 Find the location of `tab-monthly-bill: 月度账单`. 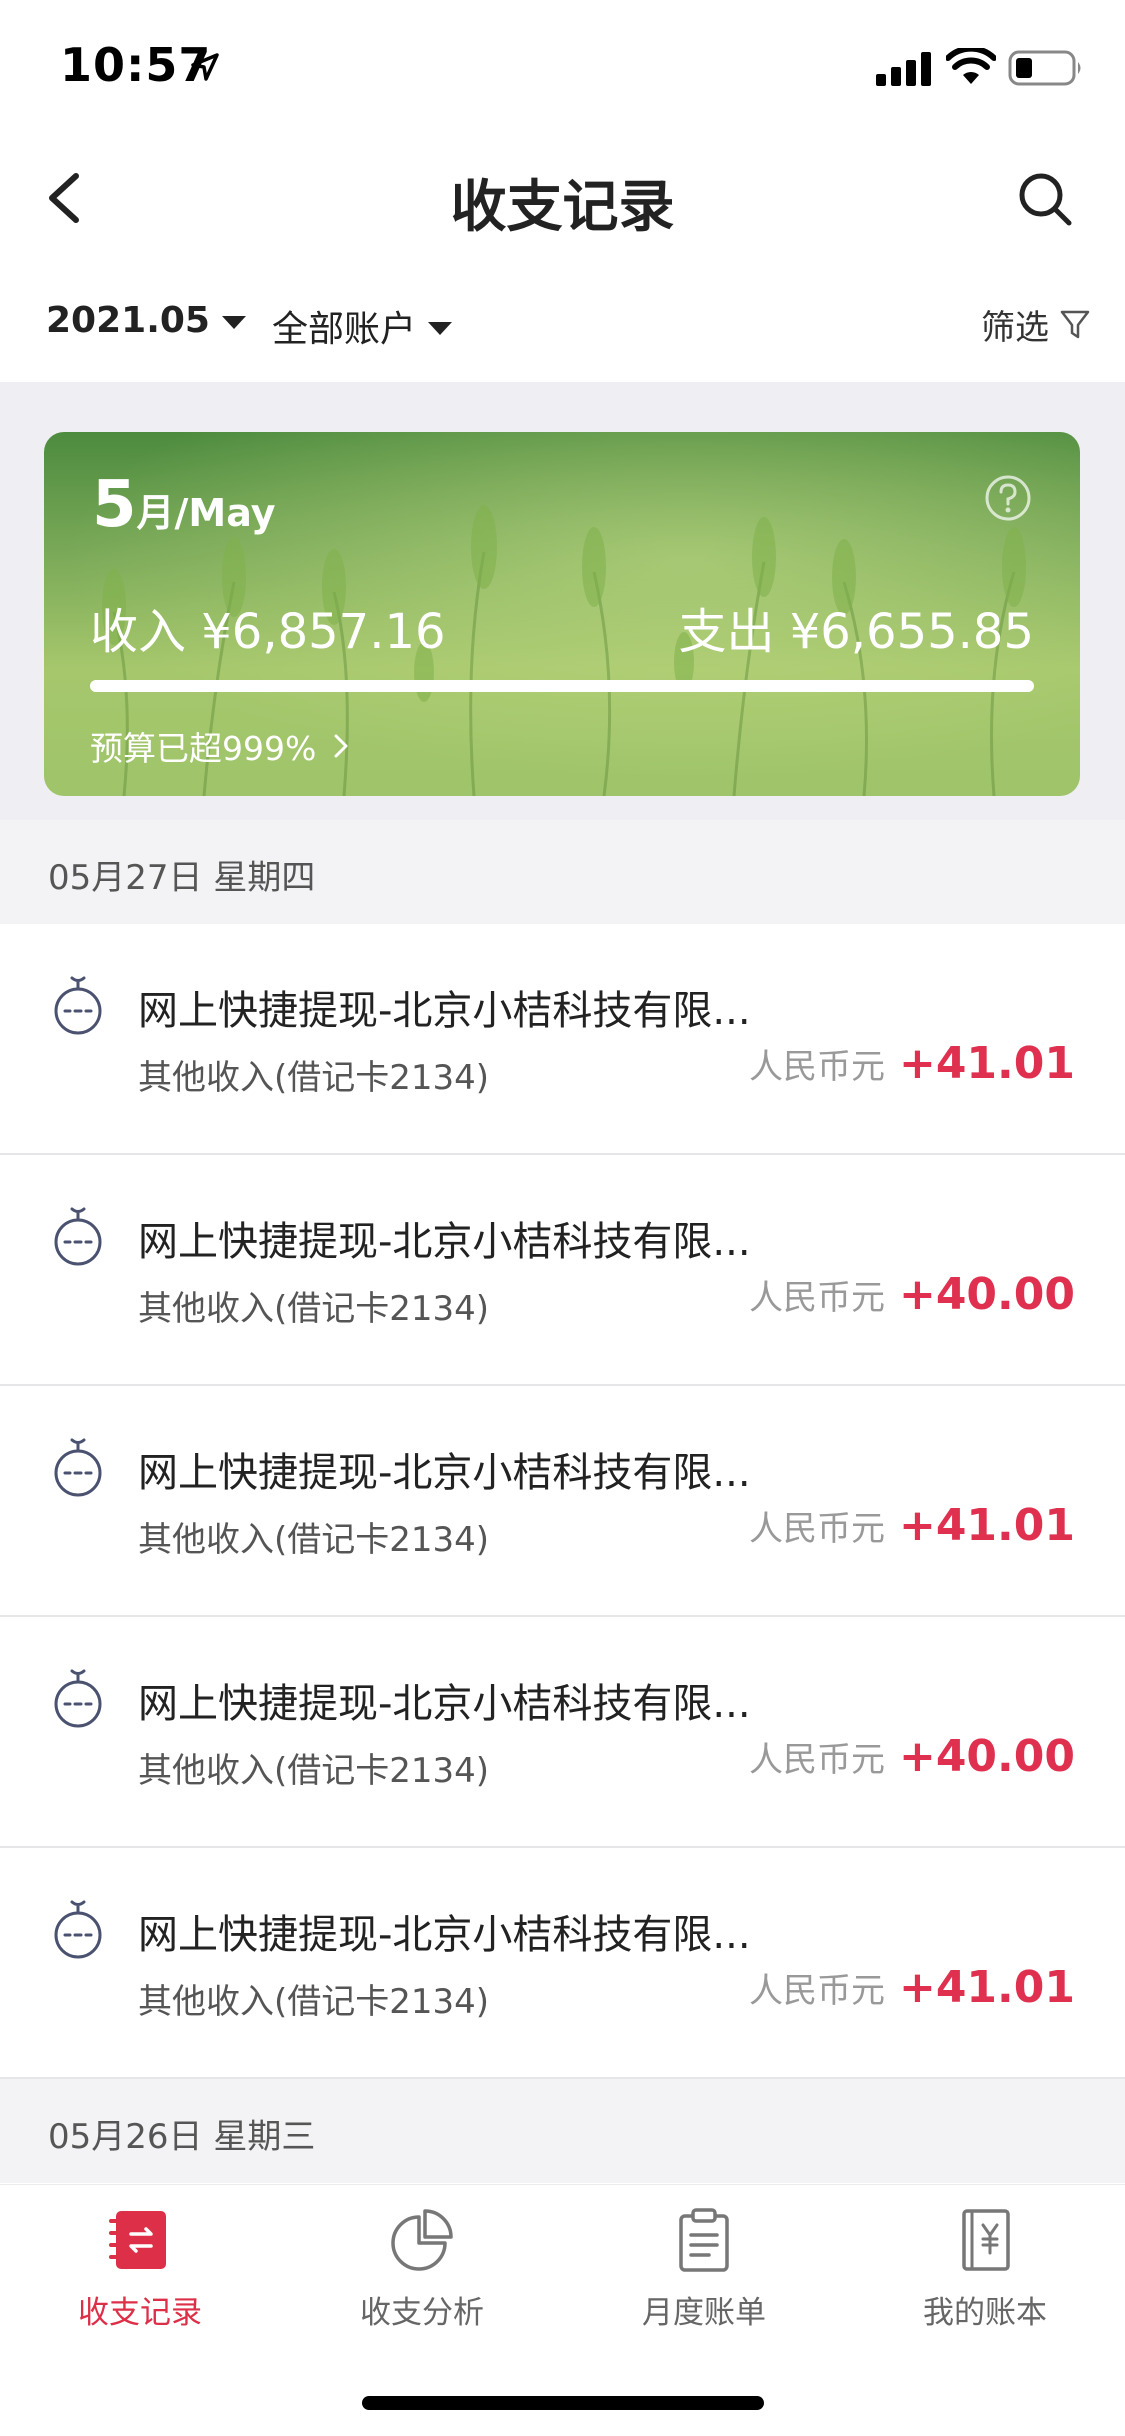

tab-monthly-bill: 月度账单 is located at coordinates (704, 2269).